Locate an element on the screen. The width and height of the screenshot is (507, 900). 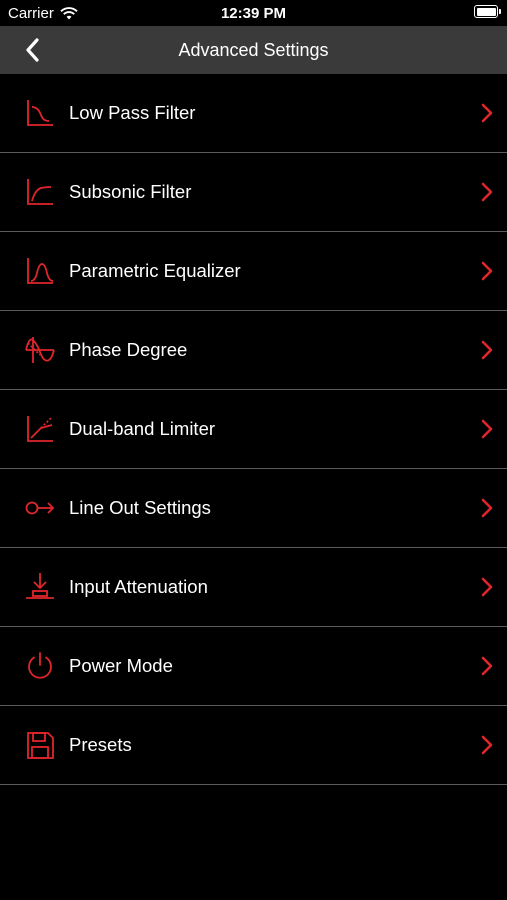
menu-item-dual-band-limiter: Dual-band Limiter is located at coordinates (253, 429).